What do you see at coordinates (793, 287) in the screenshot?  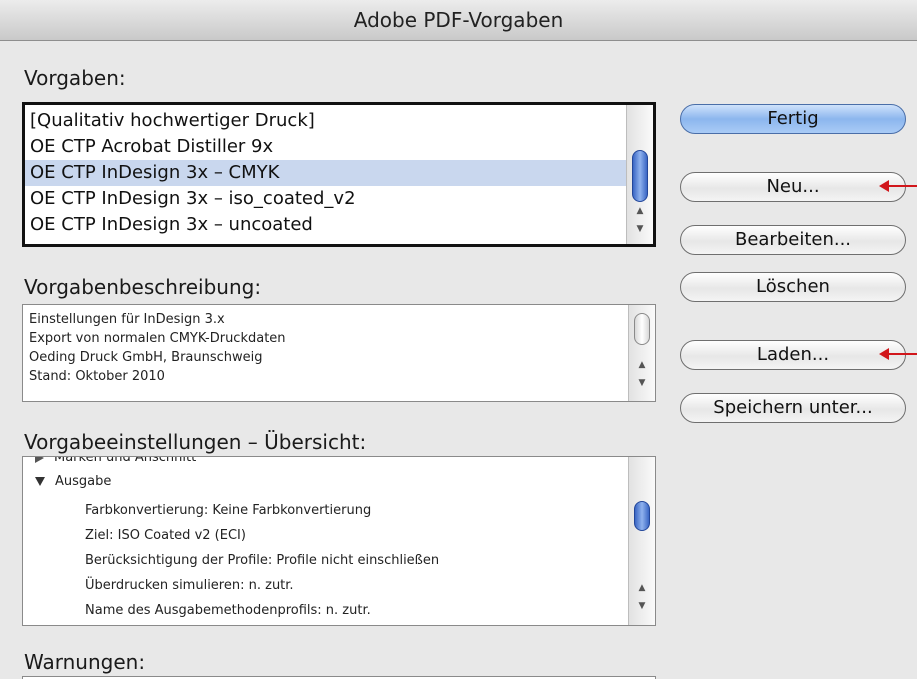 I see `delete-button: Löschen` at bounding box center [793, 287].